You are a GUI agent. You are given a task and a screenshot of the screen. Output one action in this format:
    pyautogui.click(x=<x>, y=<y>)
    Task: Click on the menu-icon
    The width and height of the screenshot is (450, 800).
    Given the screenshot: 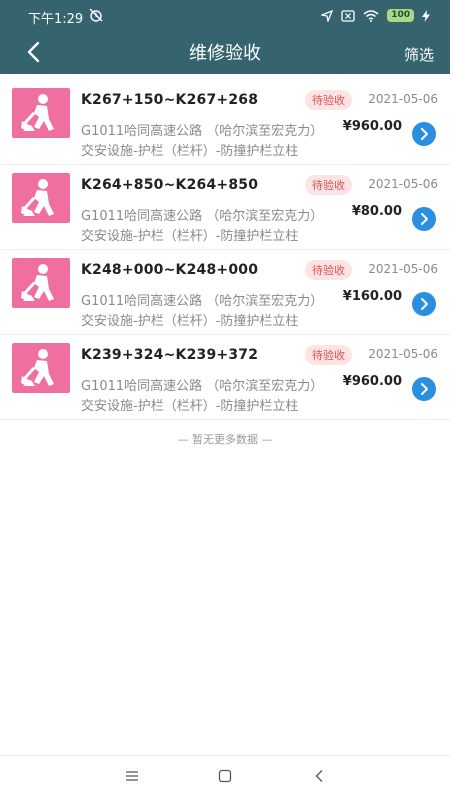 What is the action you would take?
    pyautogui.click(x=132, y=776)
    